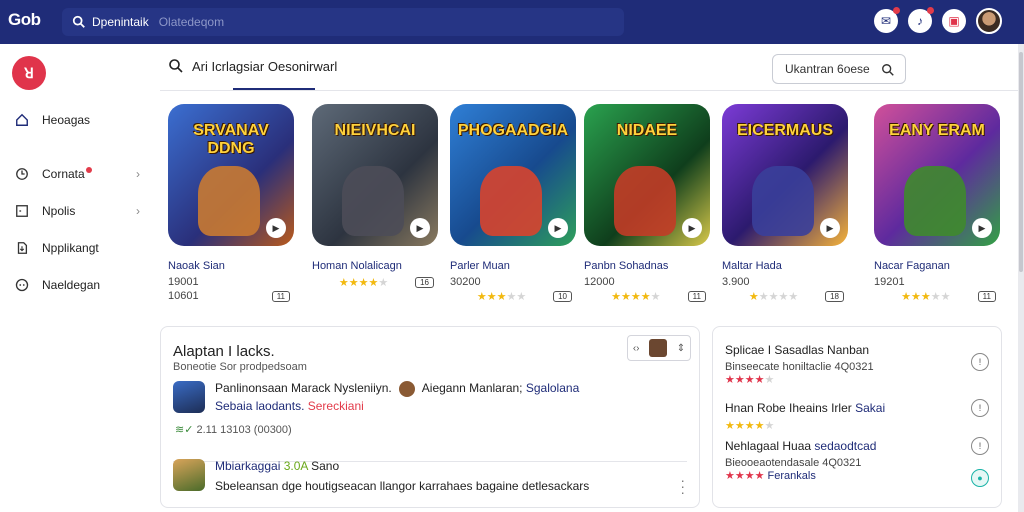 The height and width of the screenshot is (512, 1024). What do you see at coordinates (357, 266) in the screenshot?
I see `game-name: Homan Nolalicagn` at bounding box center [357, 266].